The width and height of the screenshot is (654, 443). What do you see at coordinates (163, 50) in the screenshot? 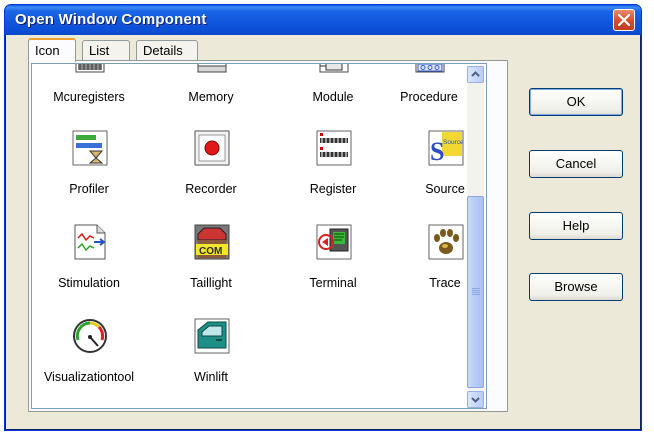
I see `tab-label: Details` at bounding box center [163, 50].